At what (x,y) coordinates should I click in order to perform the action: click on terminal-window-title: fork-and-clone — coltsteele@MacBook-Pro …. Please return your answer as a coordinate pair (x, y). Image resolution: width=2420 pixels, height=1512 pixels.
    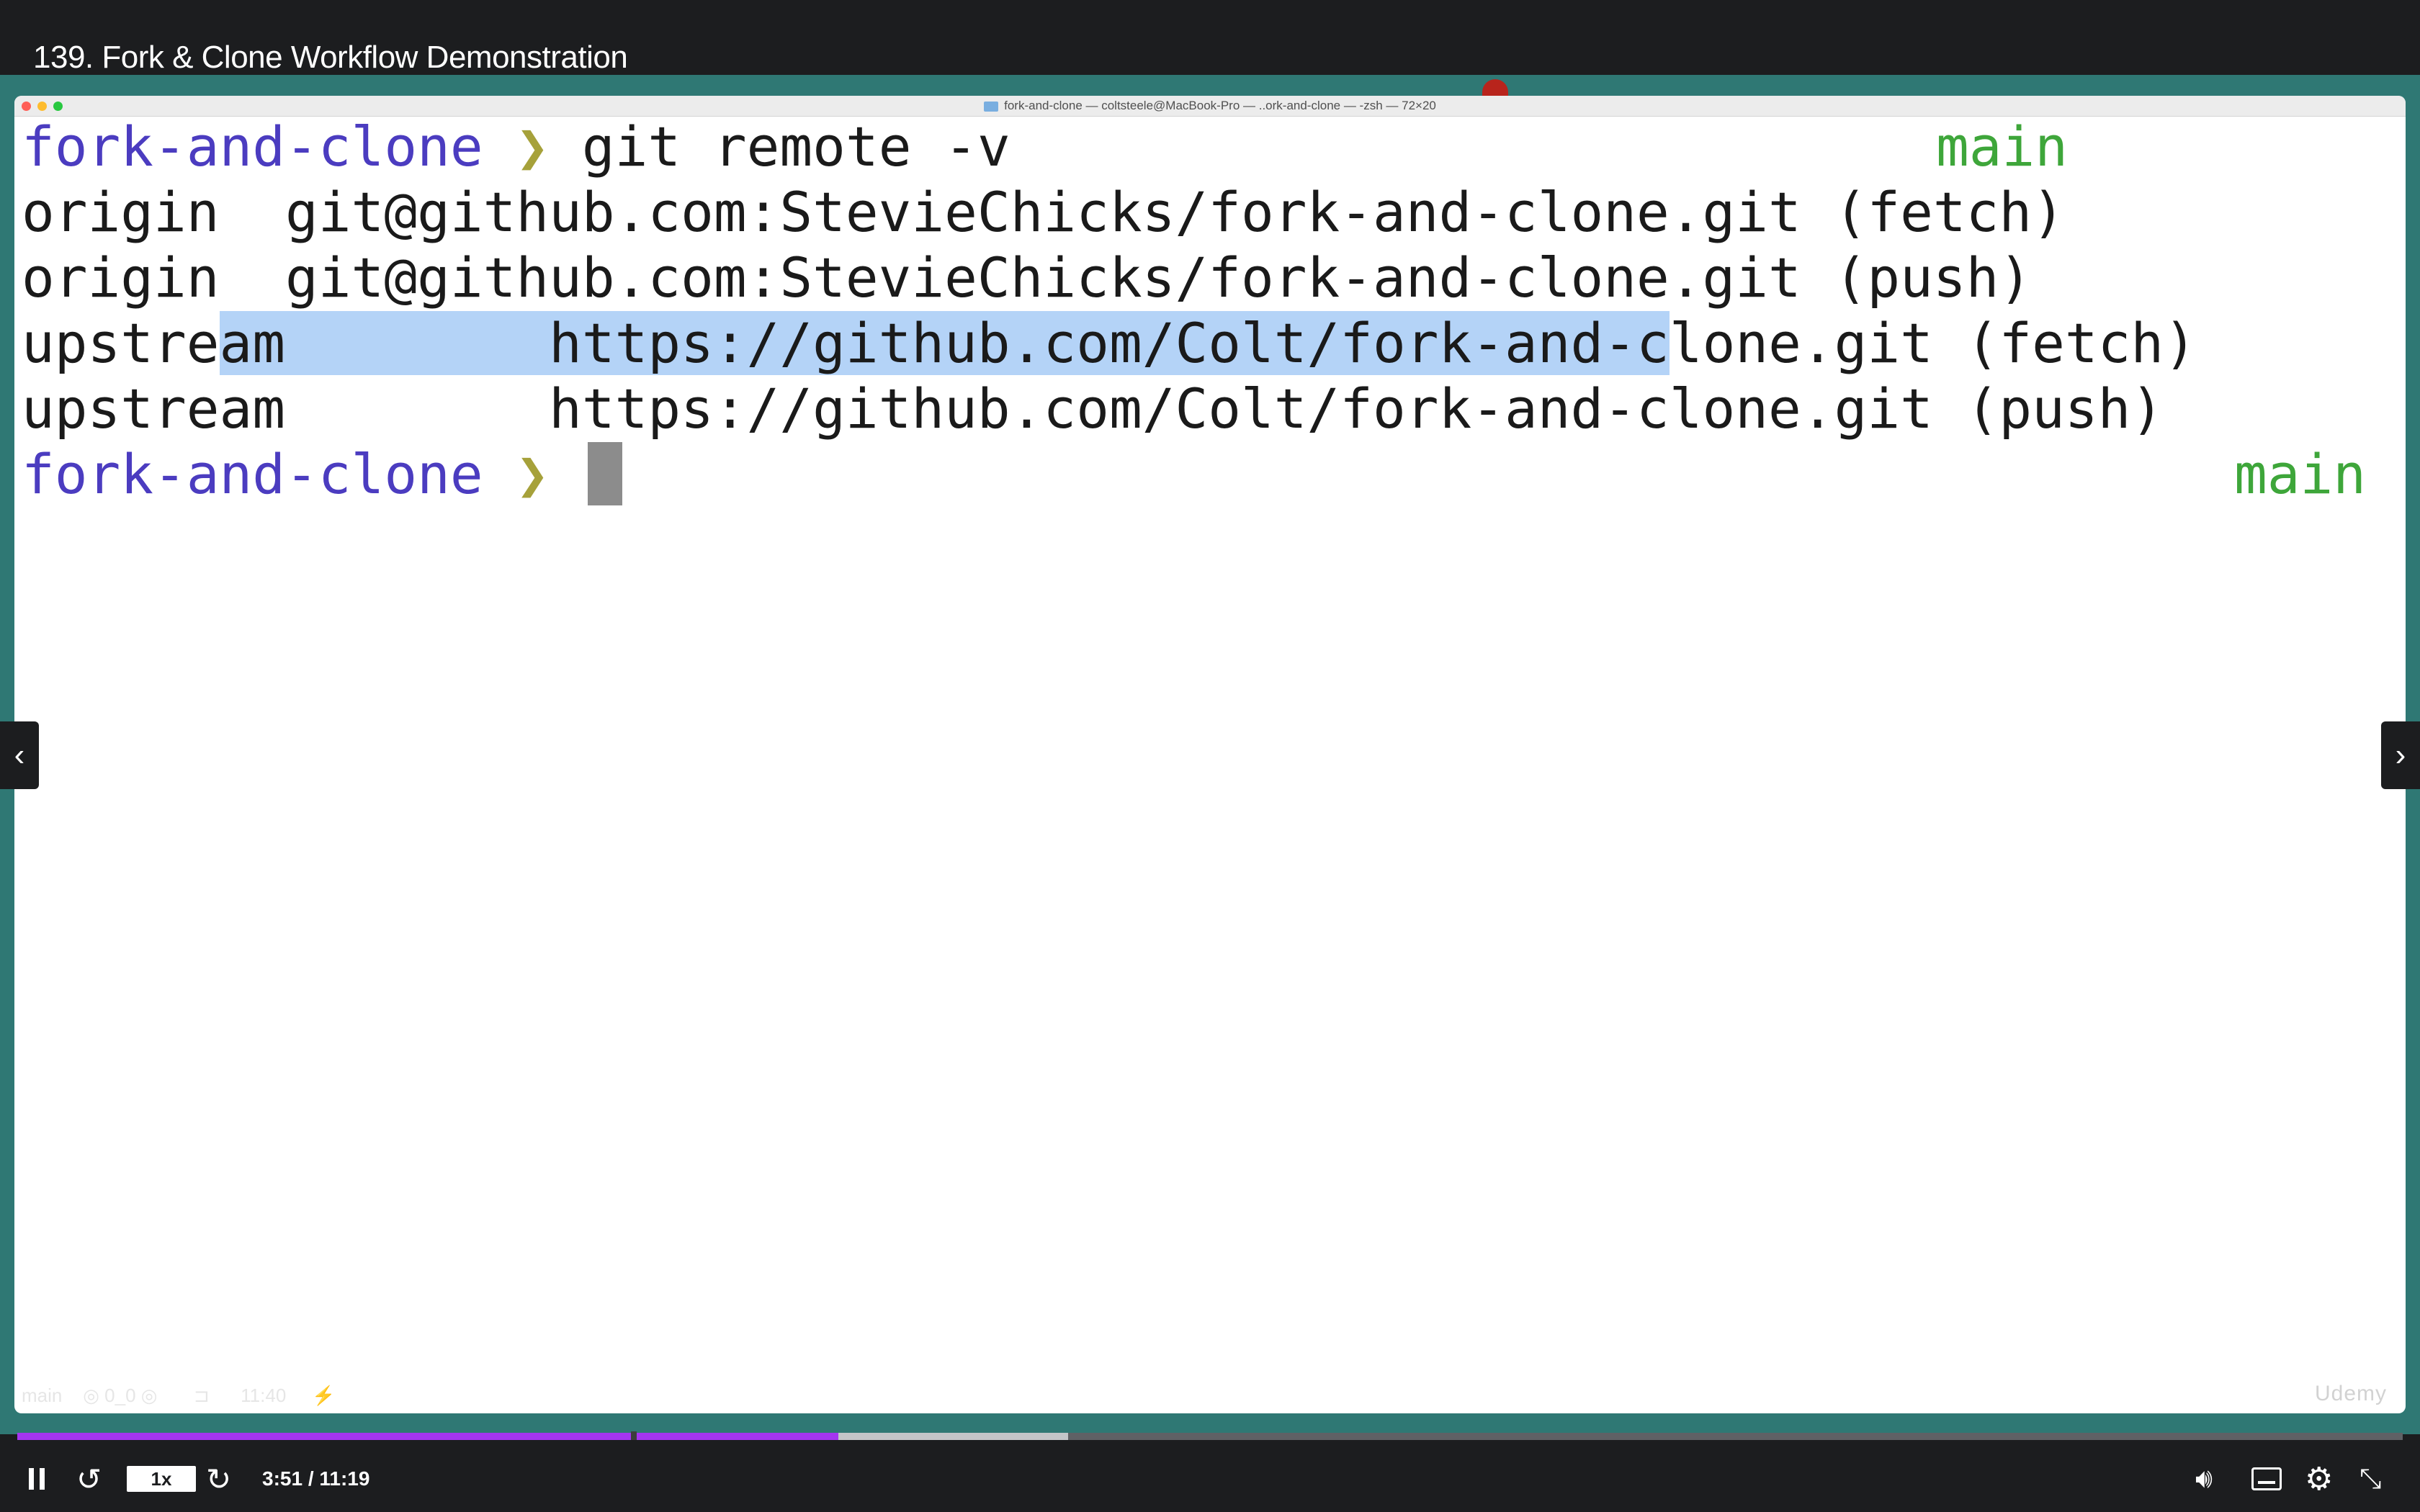
    Looking at the image, I should click on (1220, 105).